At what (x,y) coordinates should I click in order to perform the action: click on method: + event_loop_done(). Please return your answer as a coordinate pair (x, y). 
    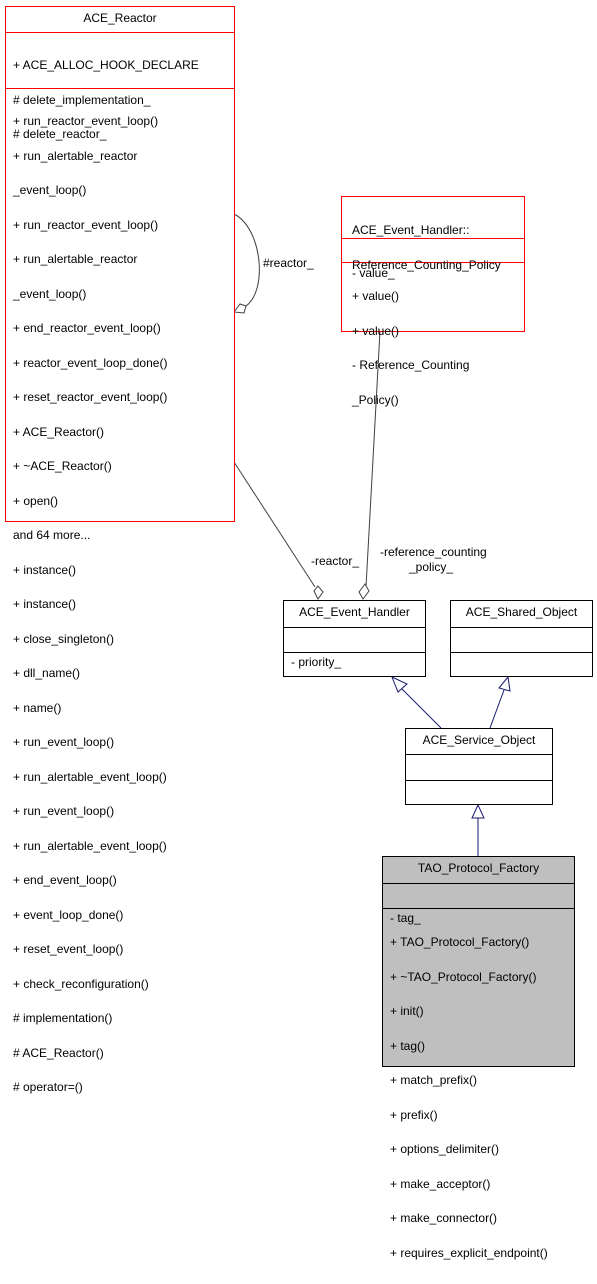
    Looking at the image, I should click on (68, 914).